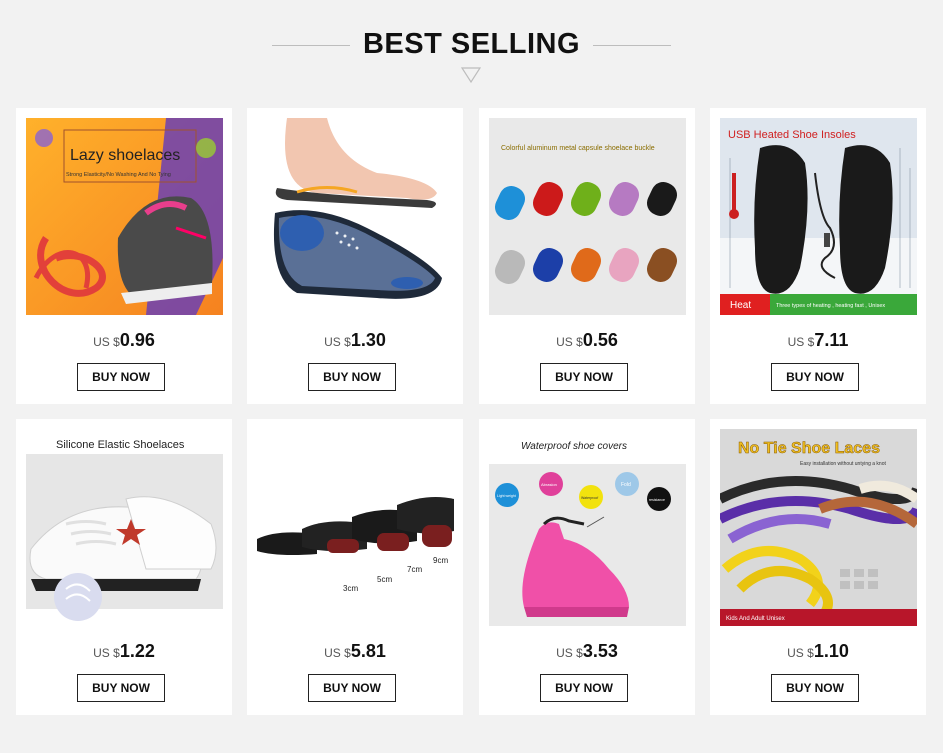  What do you see at coordinates (626, 485) in the screenshot?
I see `feature-fold: Fold` at bounding box center [626, 485].